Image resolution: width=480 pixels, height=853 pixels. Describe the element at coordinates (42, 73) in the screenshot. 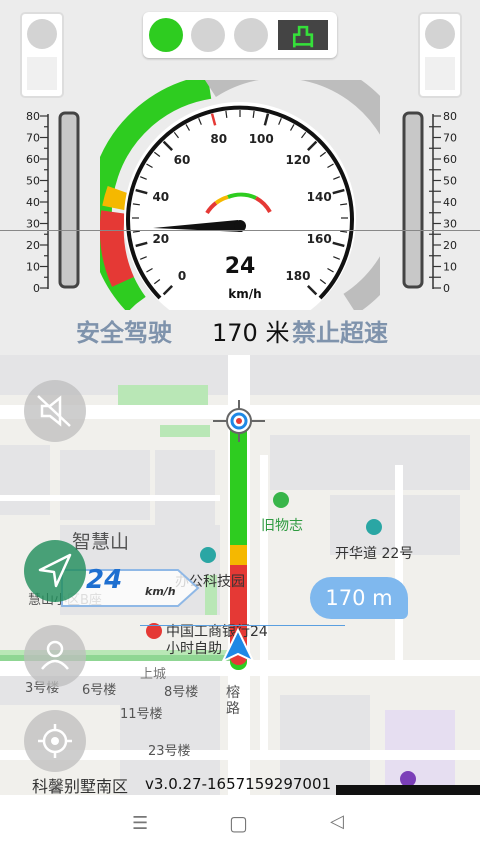

I see `left-indicator-square` at that location.